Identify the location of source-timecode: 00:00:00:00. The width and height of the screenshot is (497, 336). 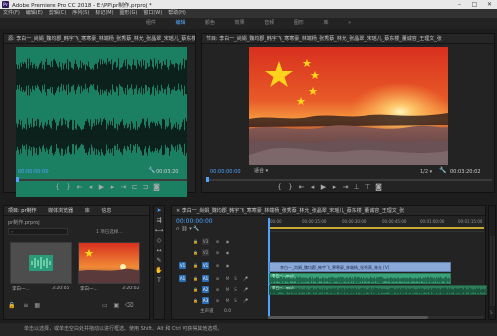
(33, 172).